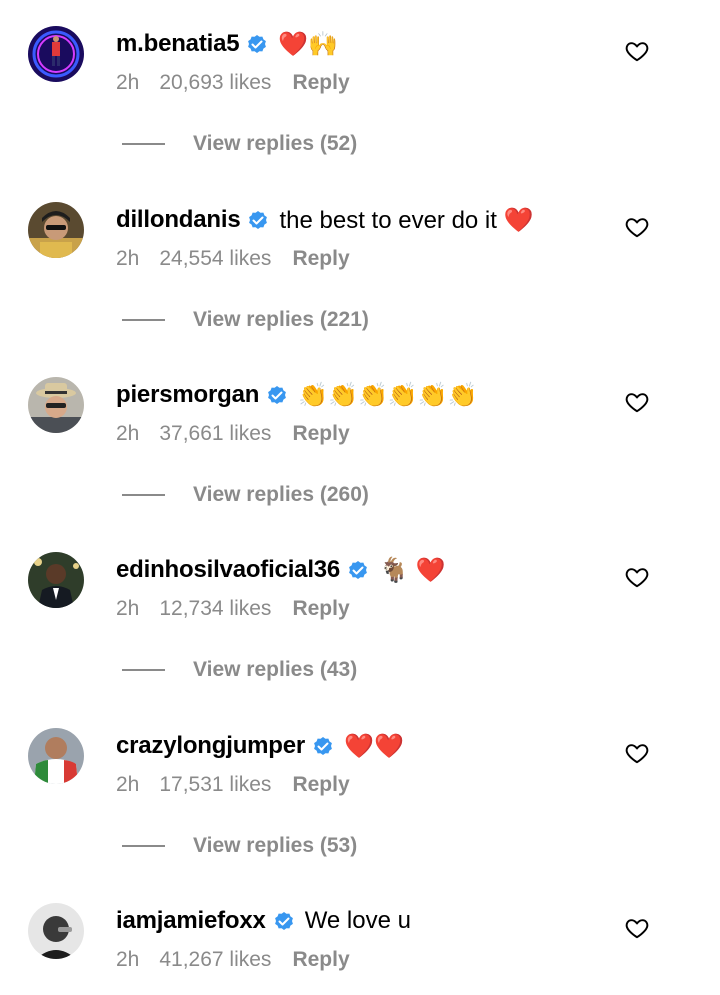 The width and height of the screenshot is (720, 995). I want to click on username: m.benatia5, so click(178, 44).